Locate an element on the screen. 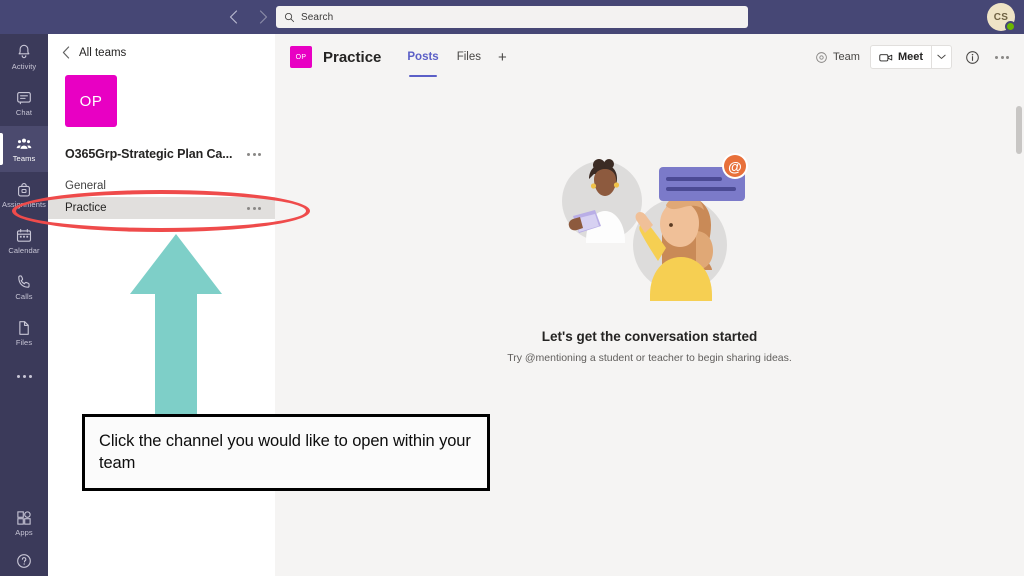 The height and width of the screenshot is (576, 1024). forward-button is located at coordinates (263, 17).